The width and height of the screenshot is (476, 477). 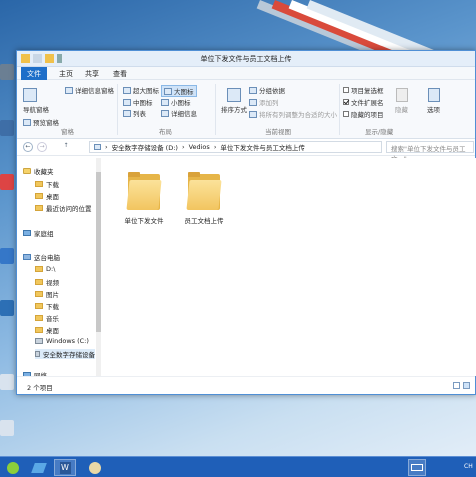 I want to click on nav-item-this-pc: 这台电脑, so click(x=41, y=257).